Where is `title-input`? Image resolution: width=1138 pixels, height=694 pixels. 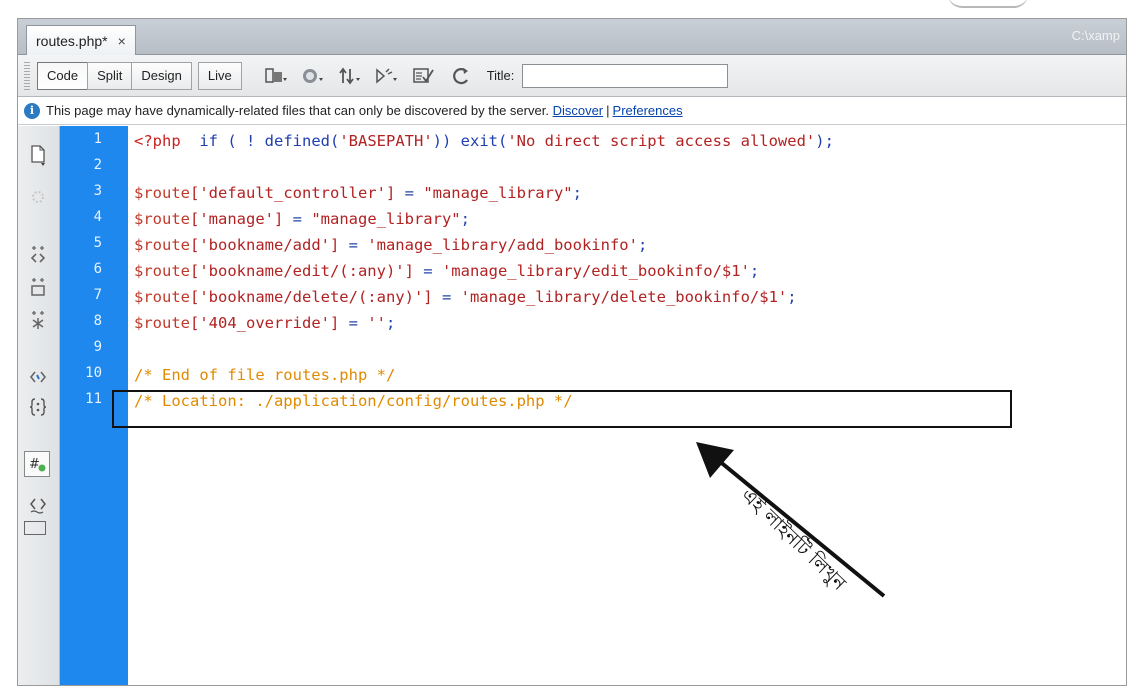 title-input is located at coordinates (625, 75).